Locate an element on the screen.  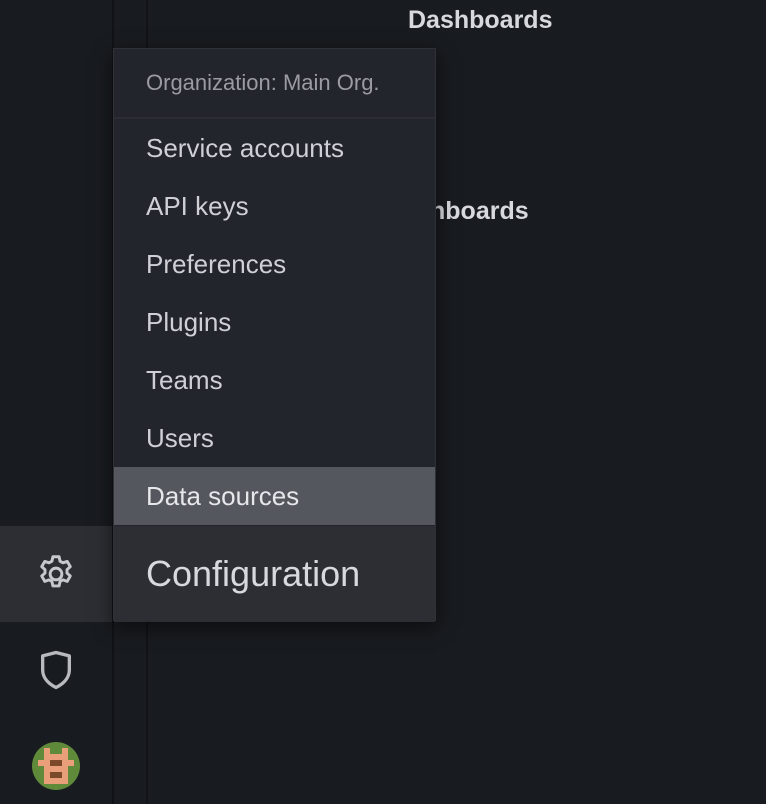
menu-item-data-sources: Data sources is located at coordinates (274, 496).